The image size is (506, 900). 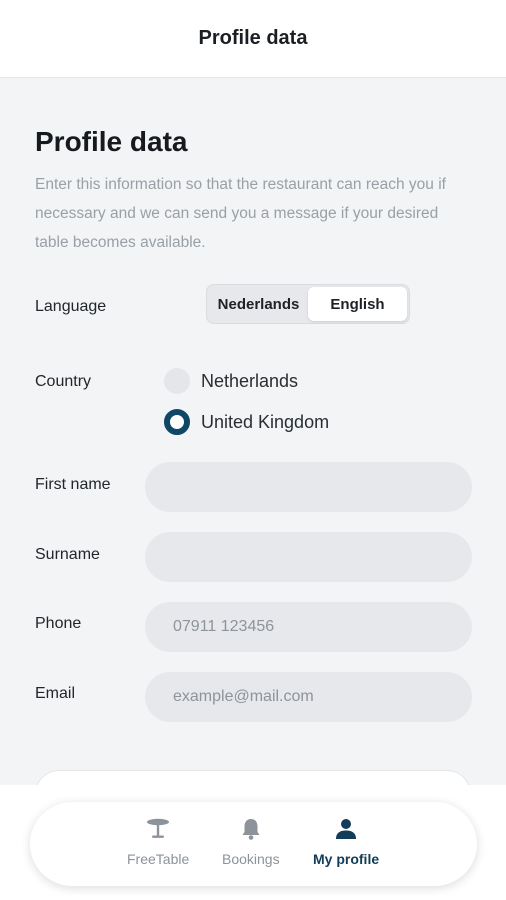 What do you see at coordinates (71, 306) in the screenshot?
I see `language-label: Language` at bounding box center [71, 306].